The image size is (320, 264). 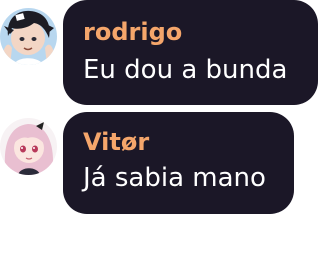 What do you see at coordinates (185, 70) in the screenshot?
I see `message-text: Eu dou a bunda` at bounding box center [185, 70].